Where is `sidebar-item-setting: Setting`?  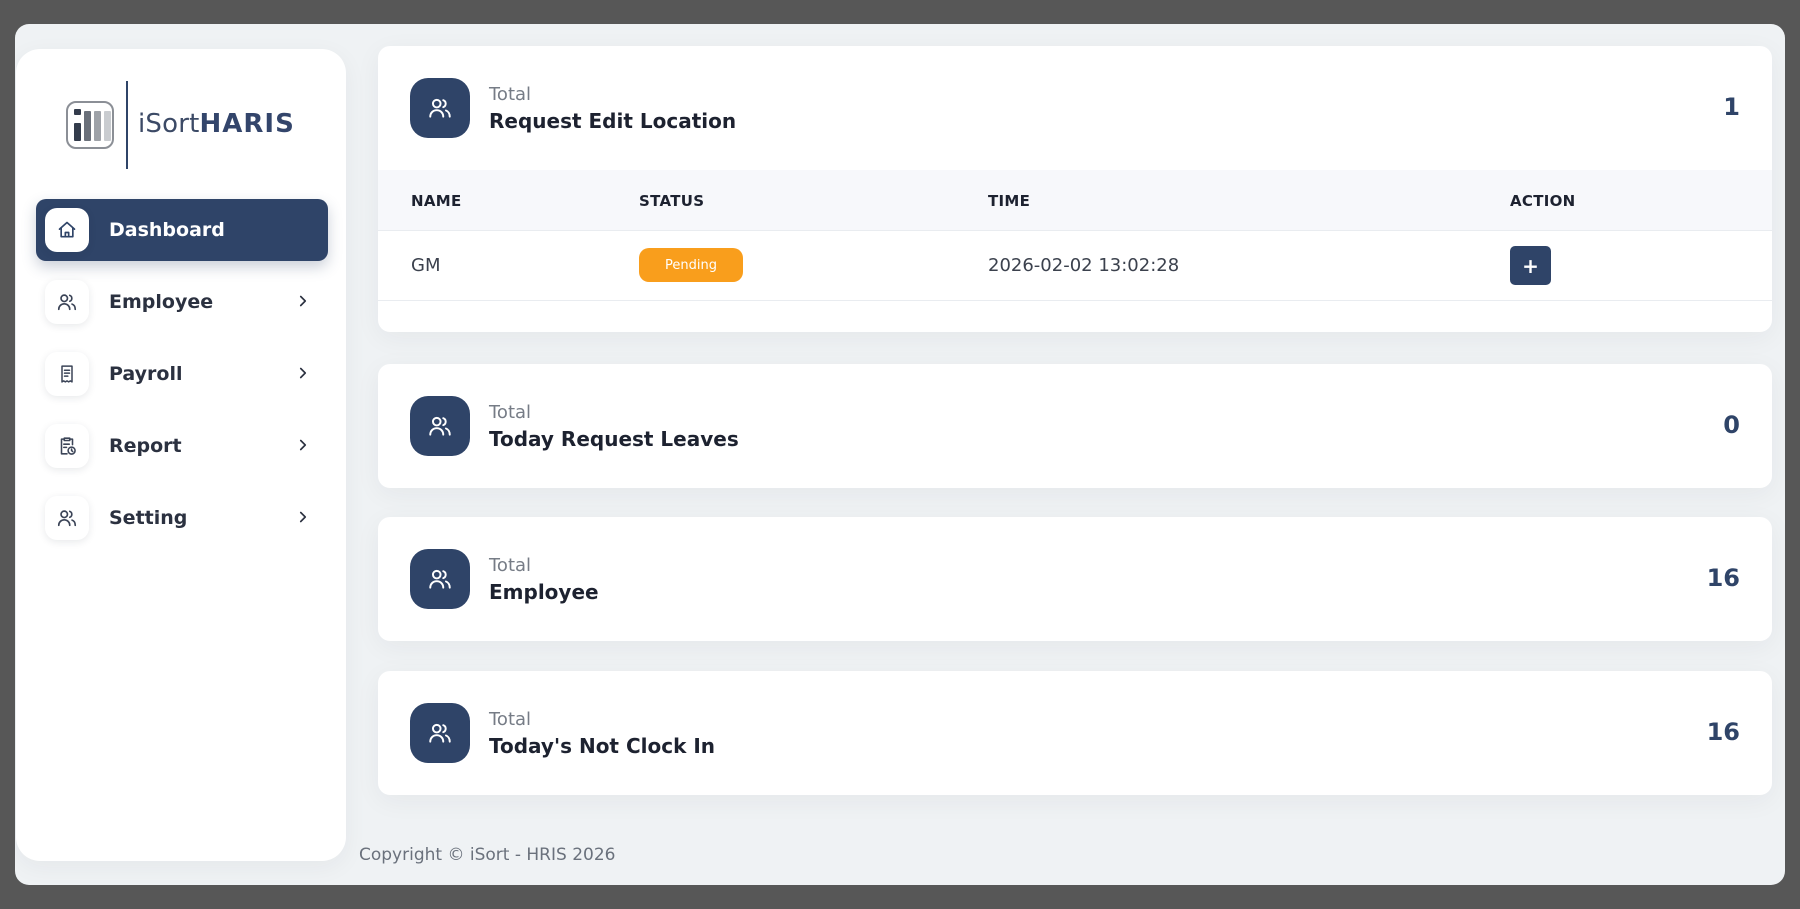 sidebar-item-setting: Setting is located at coordinates (182, 518).